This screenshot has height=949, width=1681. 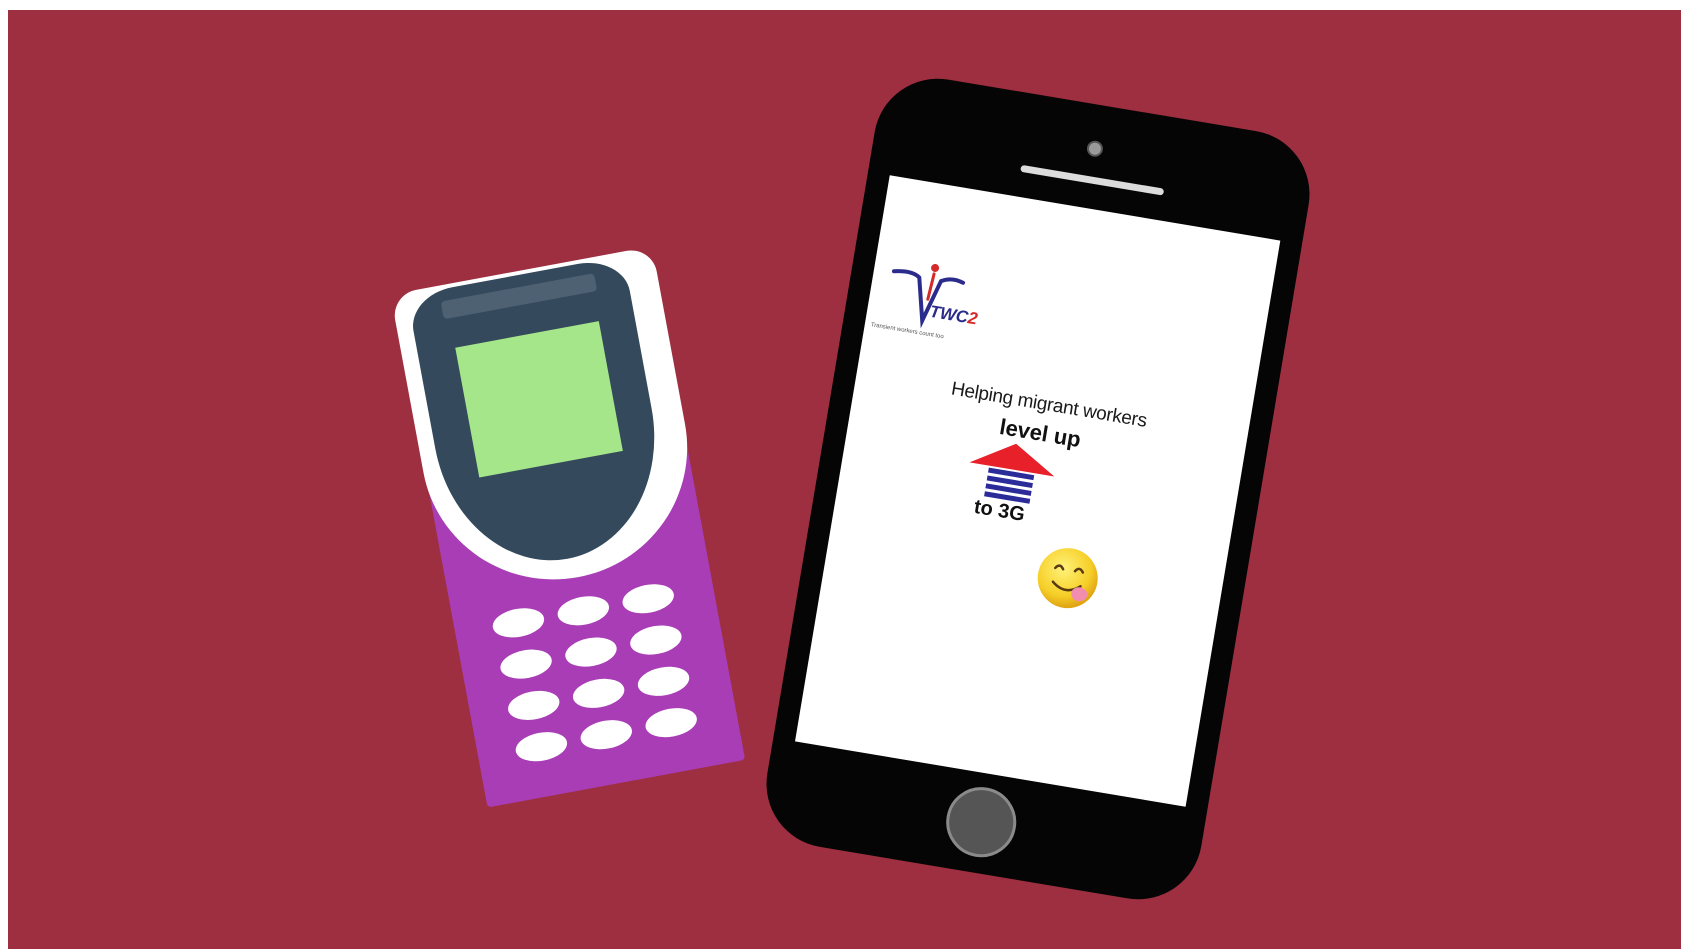 What do you see at coordinates (519, 296) in the screenshot?
I see `feature-phone-speaker` at bounding box center [519, 296].